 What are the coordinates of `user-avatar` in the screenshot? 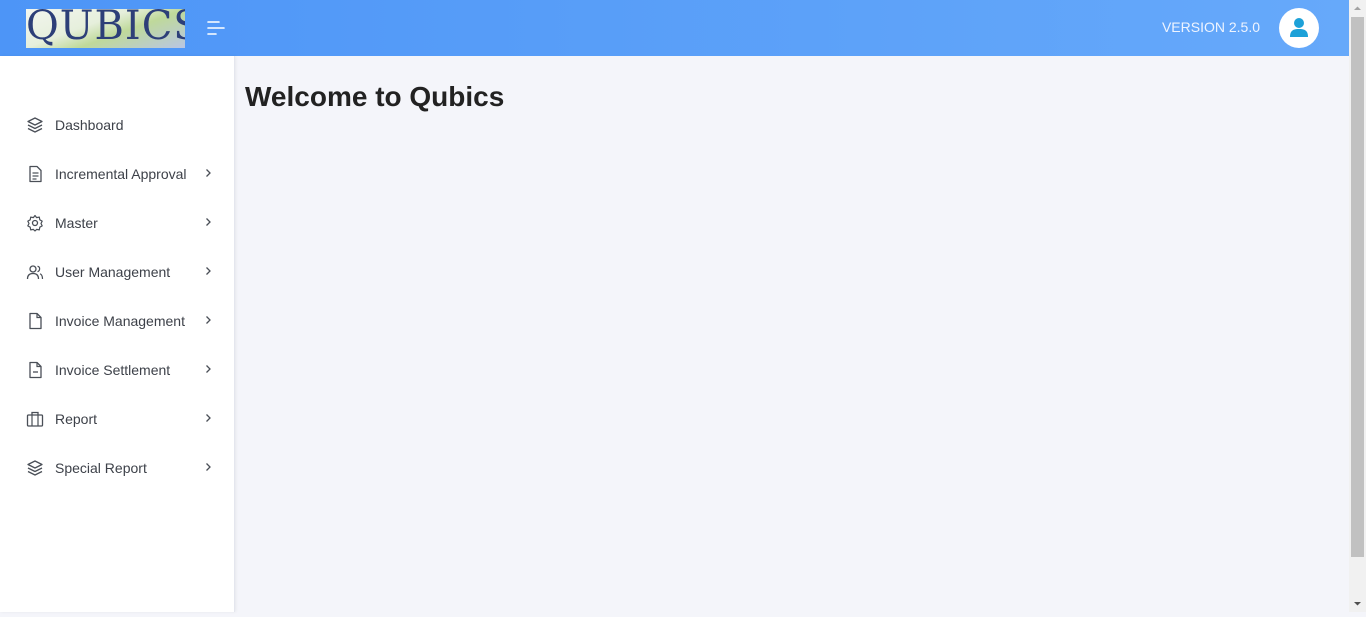 It's located at (1299, 28).